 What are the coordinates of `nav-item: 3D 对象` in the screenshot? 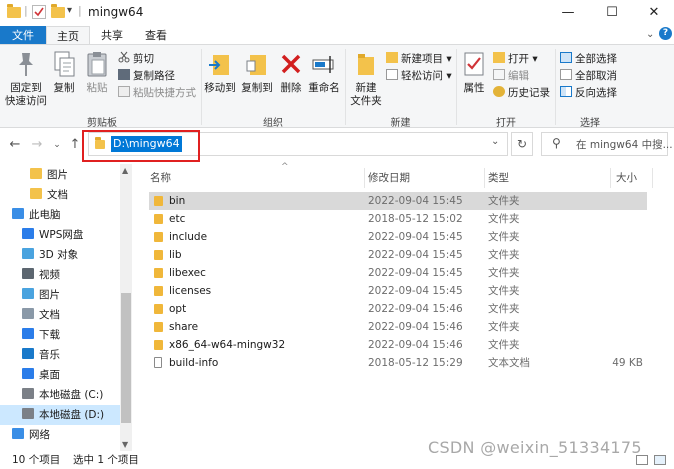 It's located at (60, 255).